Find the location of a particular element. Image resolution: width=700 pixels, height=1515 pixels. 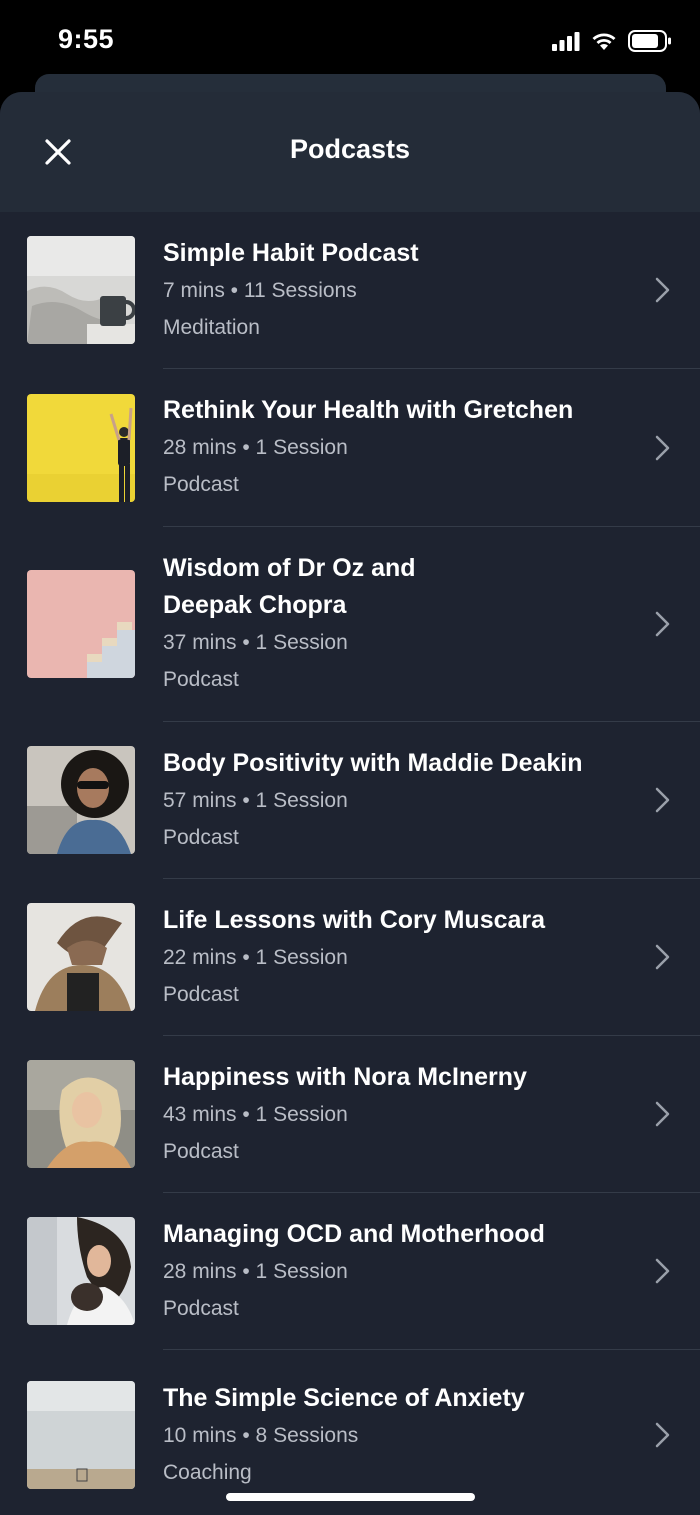

item-meta: 57 mins • 1 Session is located at coordinates (255, 800).